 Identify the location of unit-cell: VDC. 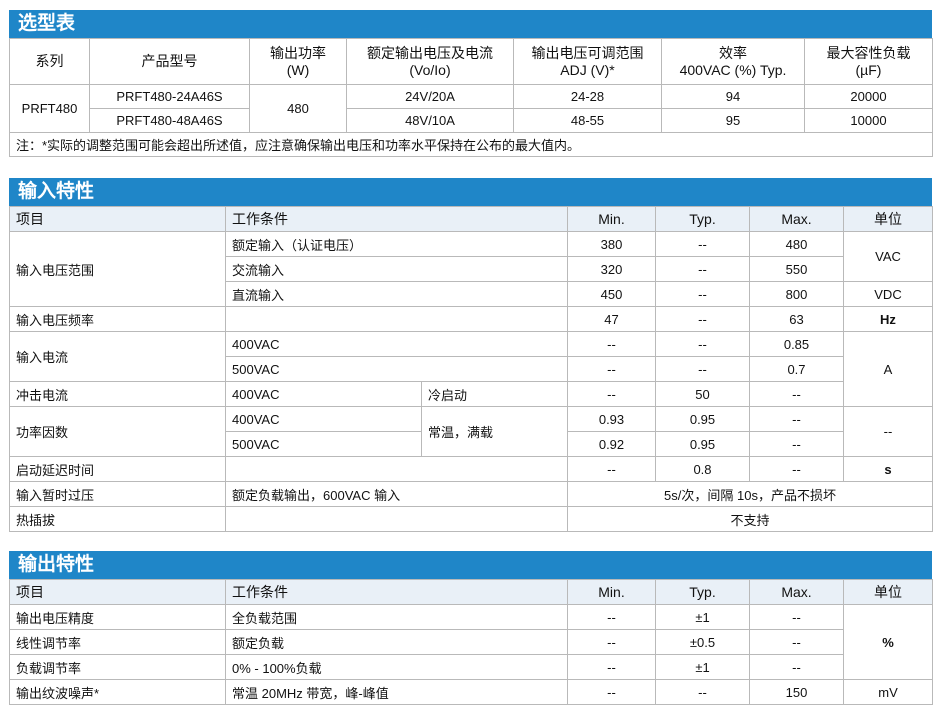
(888, 294).